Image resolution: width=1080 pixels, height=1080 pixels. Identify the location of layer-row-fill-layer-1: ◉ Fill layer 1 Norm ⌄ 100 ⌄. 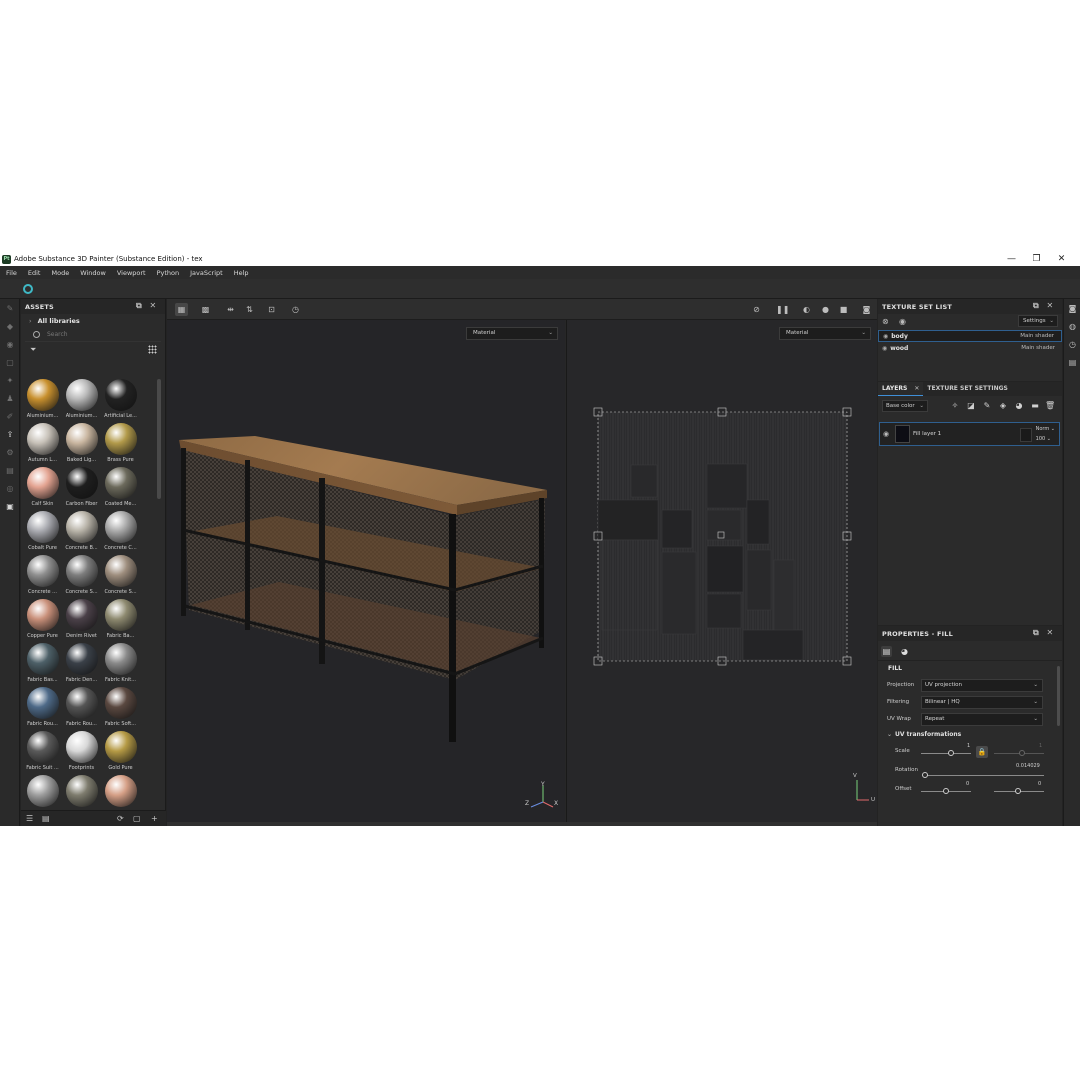
(969, 434).